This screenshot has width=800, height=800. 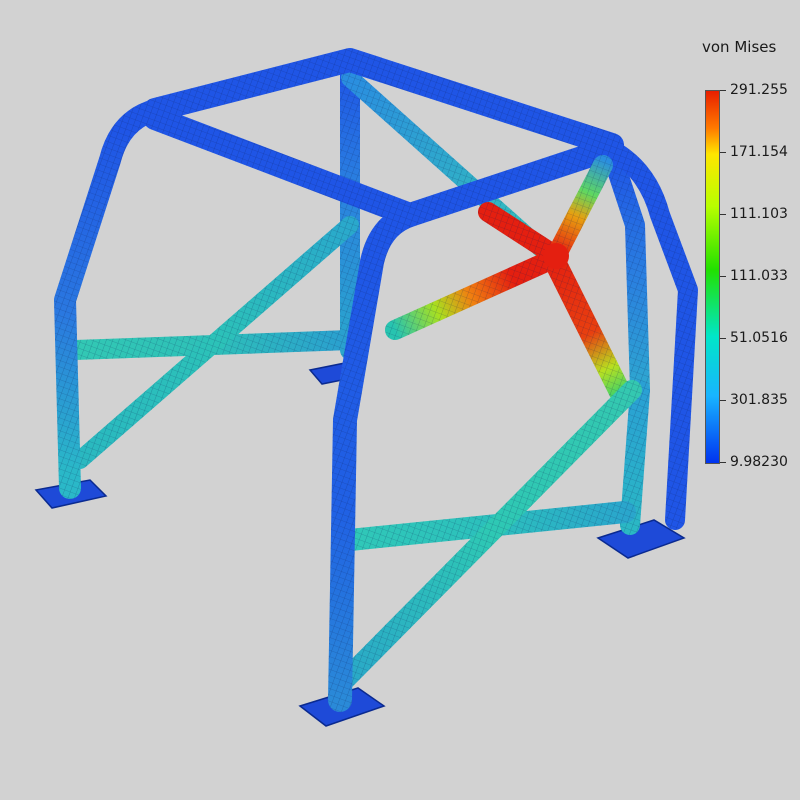 I want to click on legend-label: 51.0516, so click(x=759, y=338).